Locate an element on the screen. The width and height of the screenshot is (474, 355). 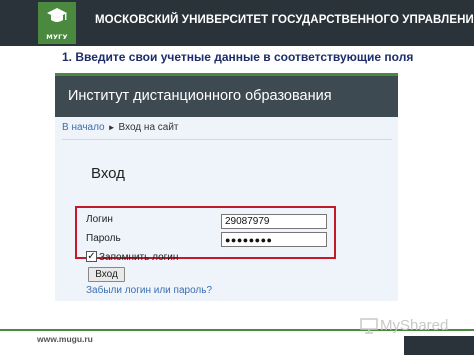
password-input: ●●●●●●●● is located at coordinates (274, 239).